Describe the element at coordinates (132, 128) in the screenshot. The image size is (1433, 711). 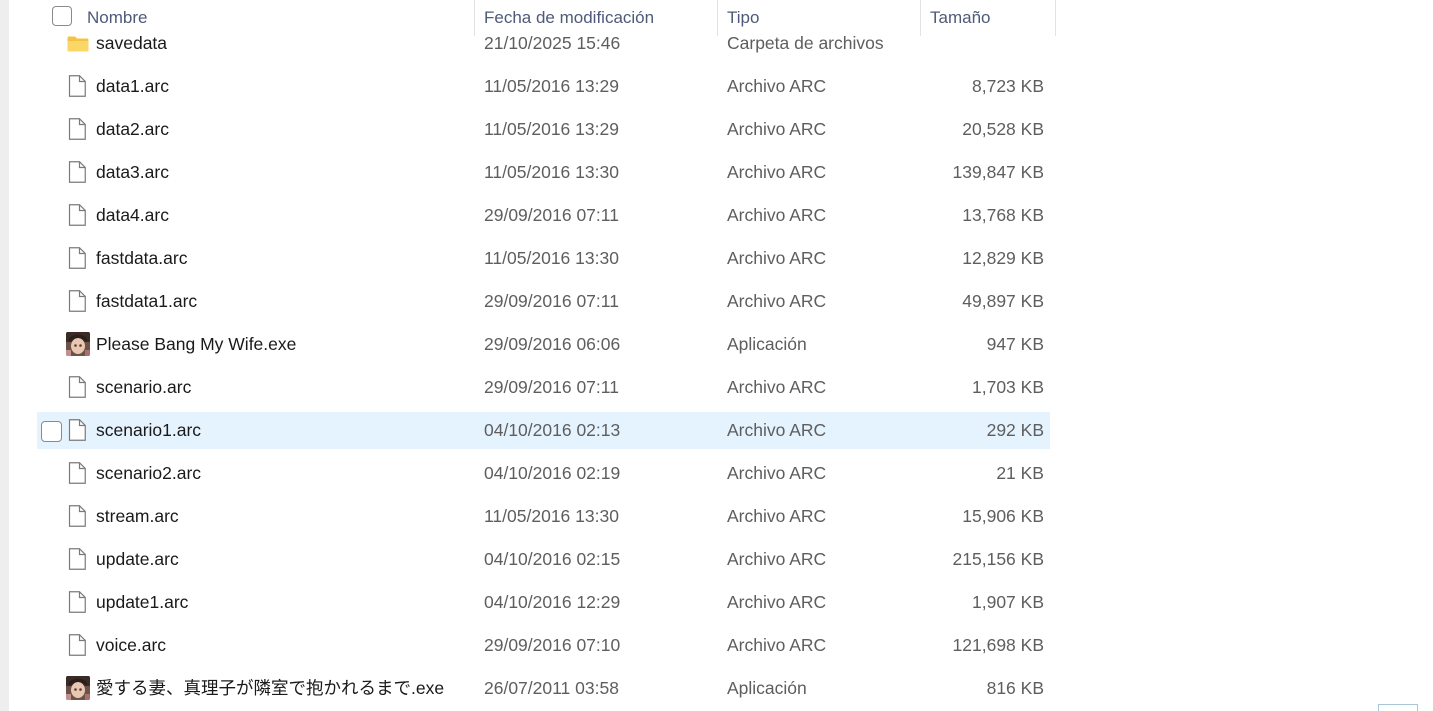
I see `file-name: data2.arc` at that location.